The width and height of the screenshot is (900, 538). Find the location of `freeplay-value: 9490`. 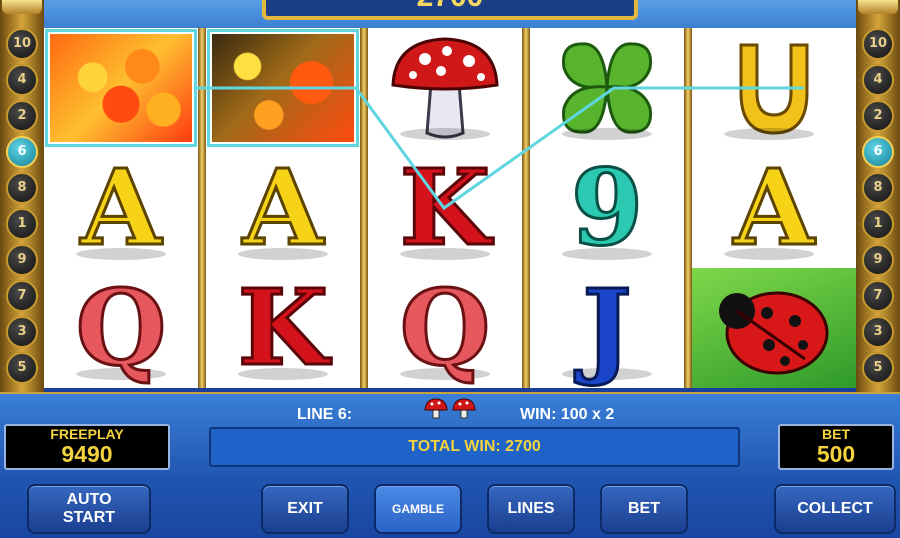

freeplay-value: 9490 is located at coordinates (87, 454).